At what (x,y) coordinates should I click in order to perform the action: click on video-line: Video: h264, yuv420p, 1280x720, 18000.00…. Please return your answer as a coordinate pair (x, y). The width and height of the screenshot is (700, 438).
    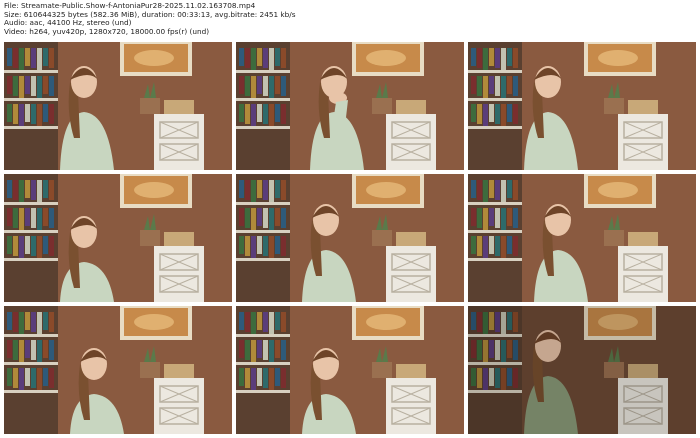
    Looking at the image, I should click on (107, 32).